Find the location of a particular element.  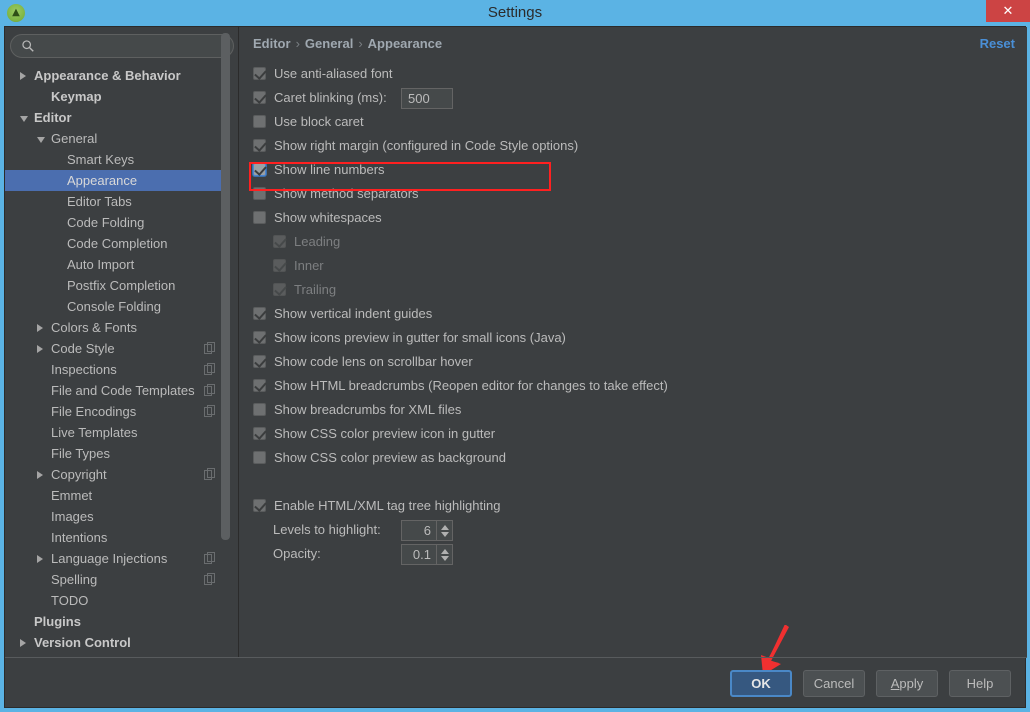

sidebar-item-appearance: Appearance is located at coordinates (116, 180).